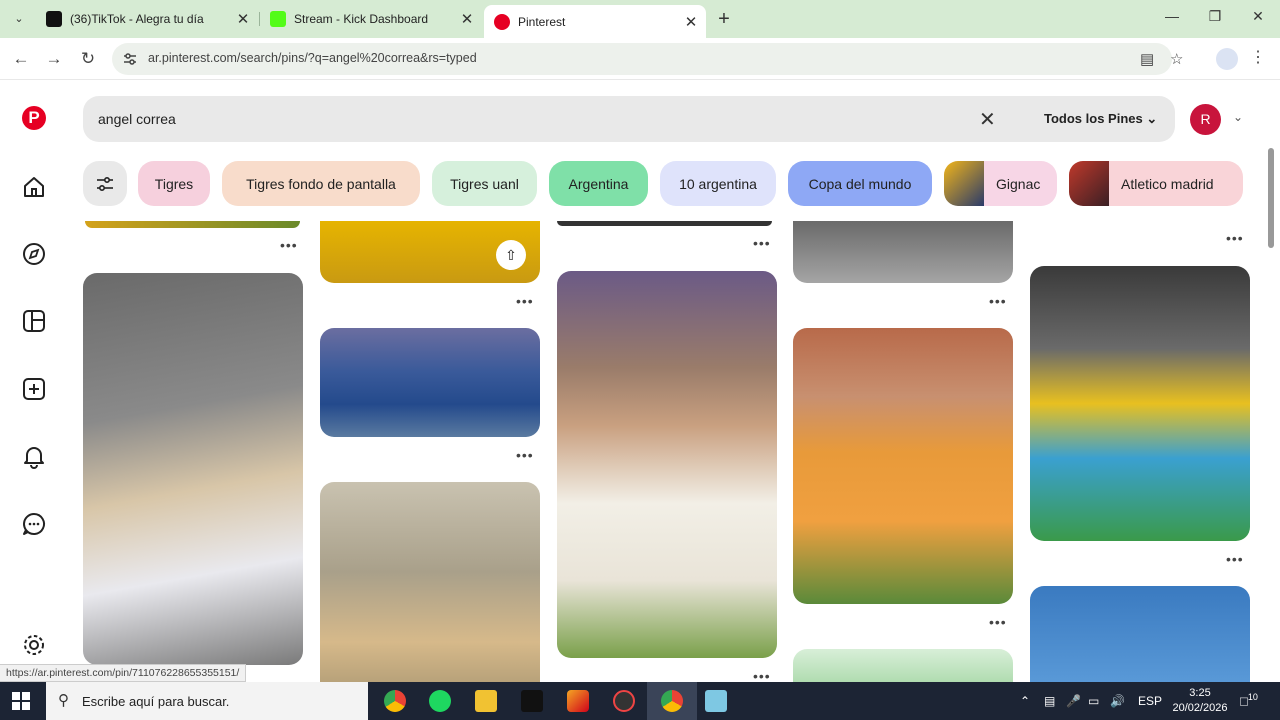 The height and width of the screenshot is (720, 1280). Describe the element at coordinates (19, 19) in the screenshot. I see `tab-search-chevron-icon: ⌄` at that location.